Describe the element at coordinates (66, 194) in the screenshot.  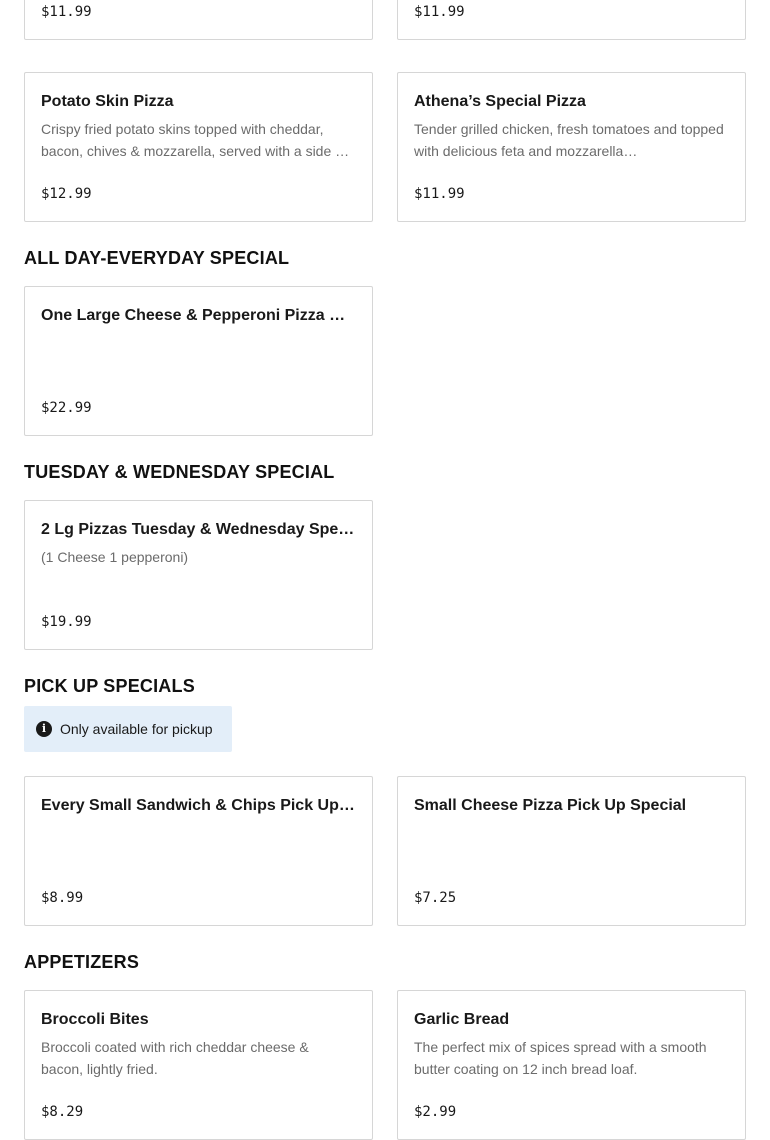
I see `item-price: $12.99` at that location.